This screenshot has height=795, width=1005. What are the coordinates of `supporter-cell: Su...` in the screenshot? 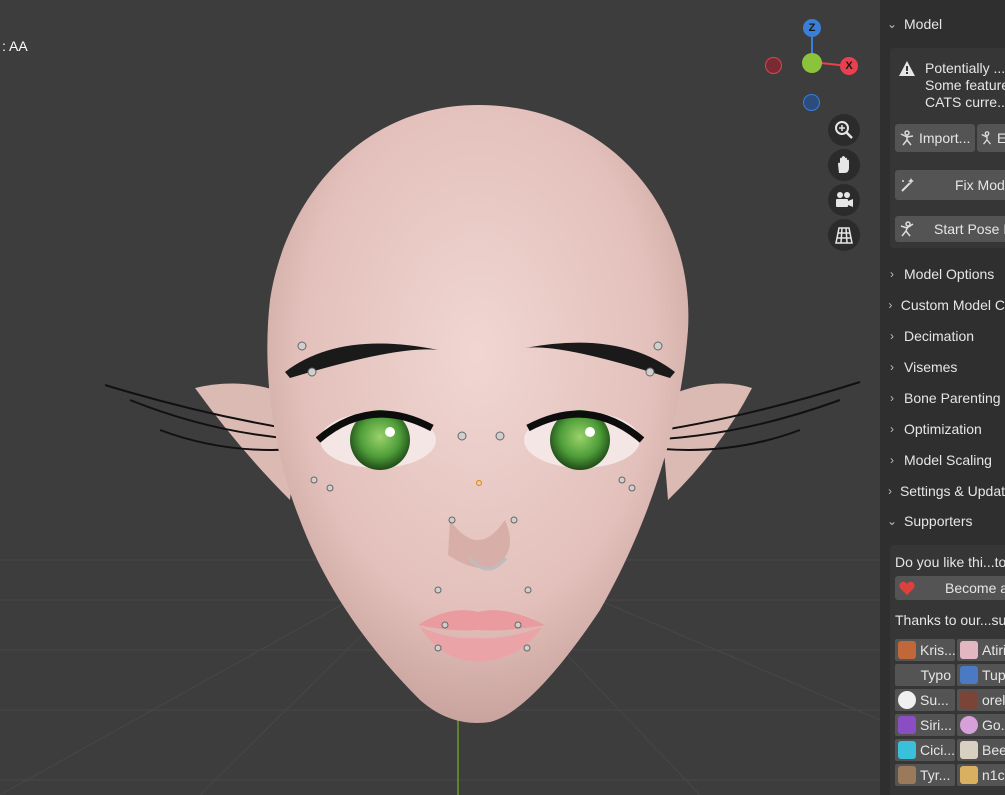 It's located at (925, 700).